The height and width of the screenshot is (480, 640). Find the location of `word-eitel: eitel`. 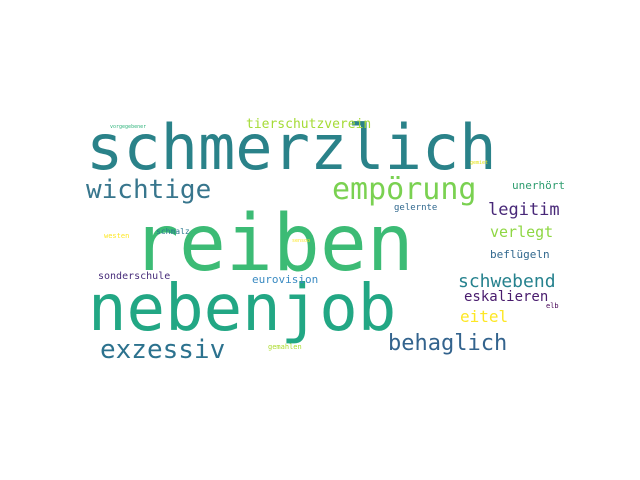

word-eitel: eitel is located at coordinates (484, 316).